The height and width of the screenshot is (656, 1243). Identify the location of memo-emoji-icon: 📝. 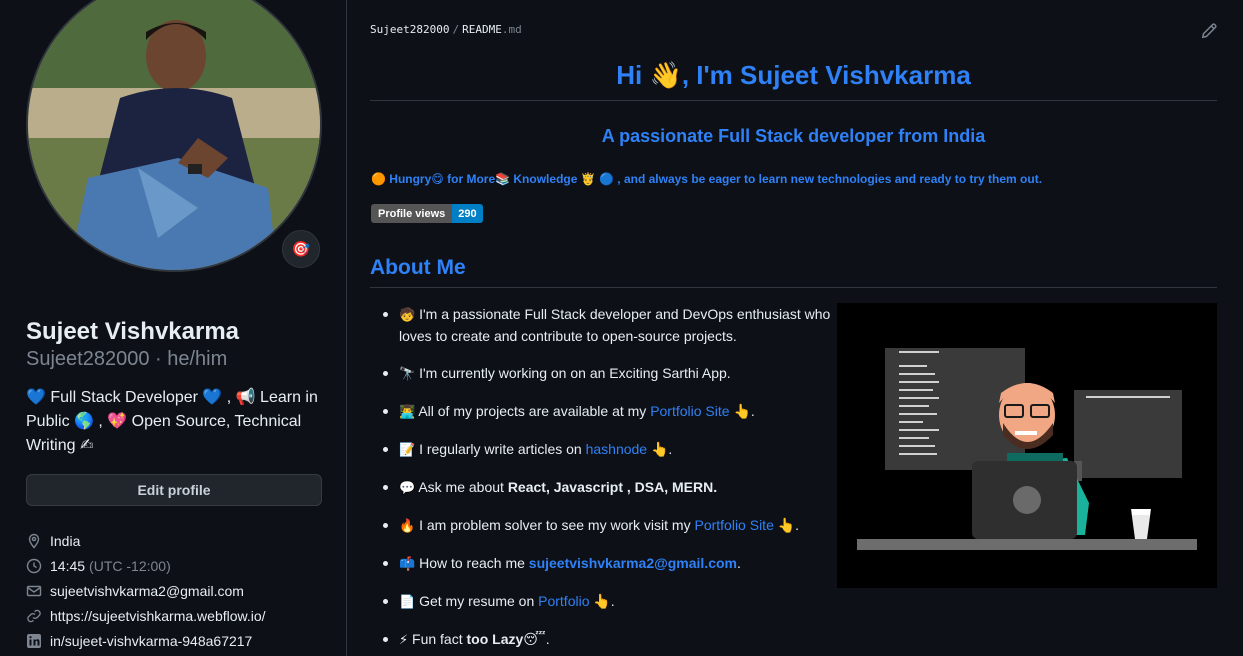
(407, 450).